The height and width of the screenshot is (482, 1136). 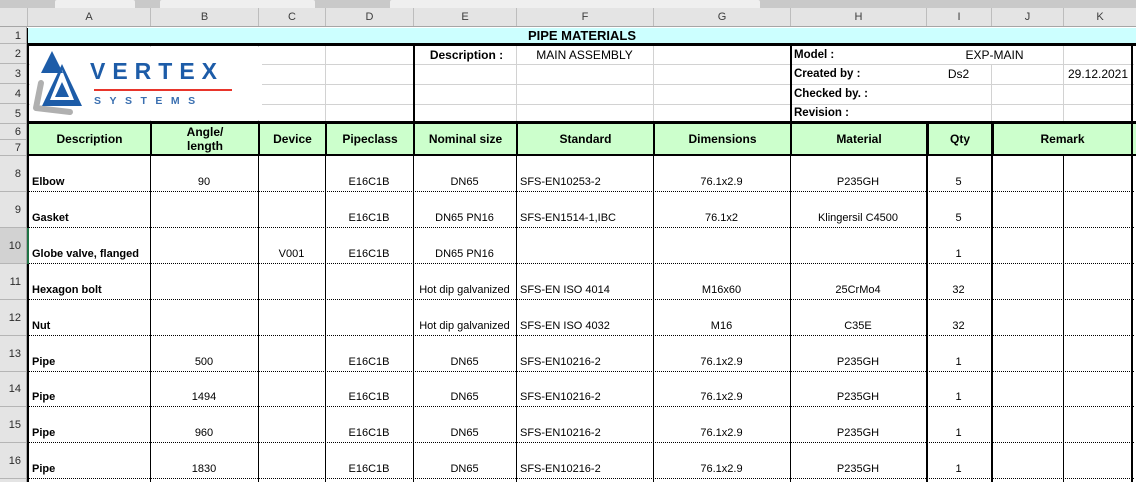 I want to click on column-header: G, so click(x=721, y=17).